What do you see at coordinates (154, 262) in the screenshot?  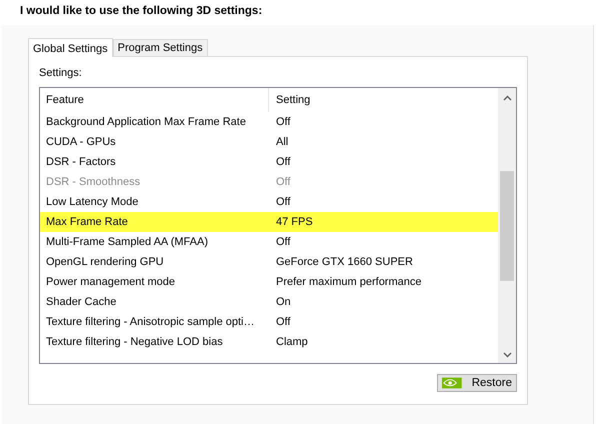 I see `feature-name: OpenGL rendering GPU` at bounding box center [154, 262].